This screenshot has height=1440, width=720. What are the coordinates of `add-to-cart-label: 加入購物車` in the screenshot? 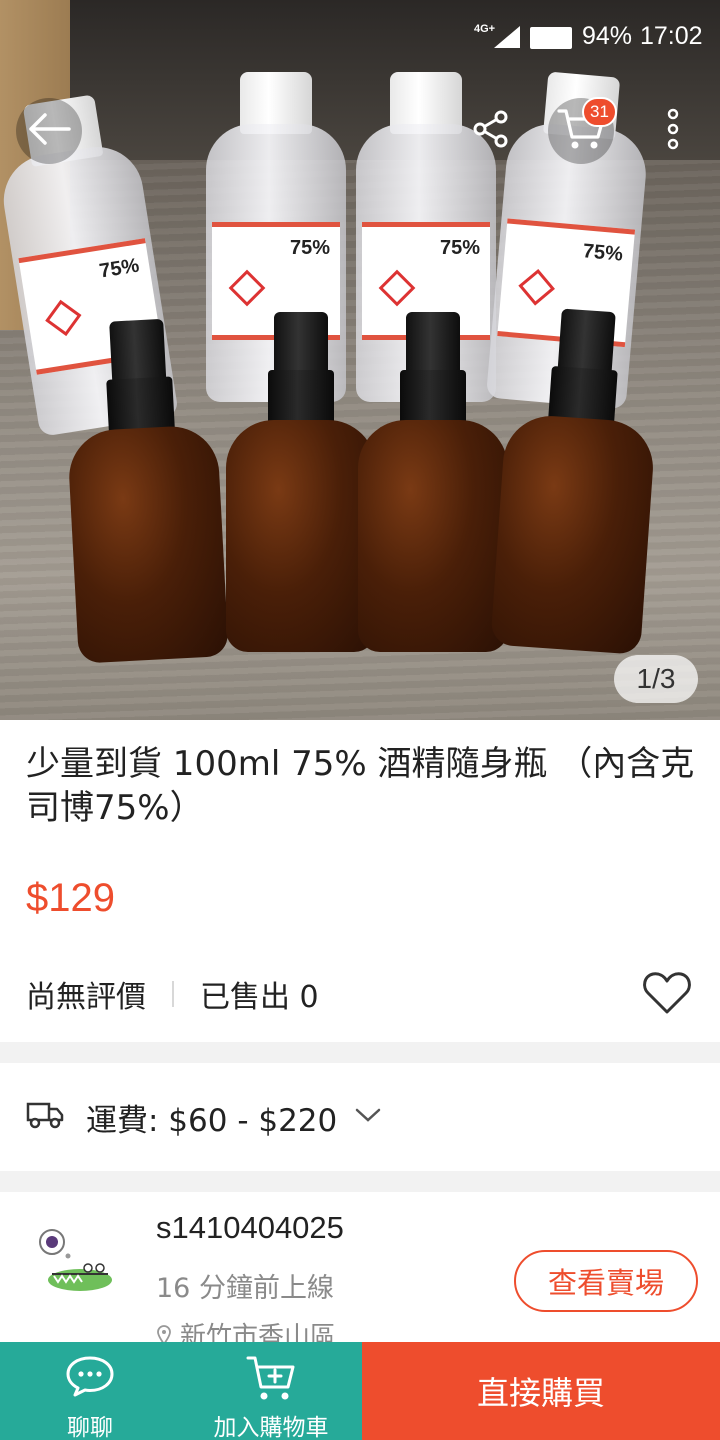 It's located at (271, 1424).